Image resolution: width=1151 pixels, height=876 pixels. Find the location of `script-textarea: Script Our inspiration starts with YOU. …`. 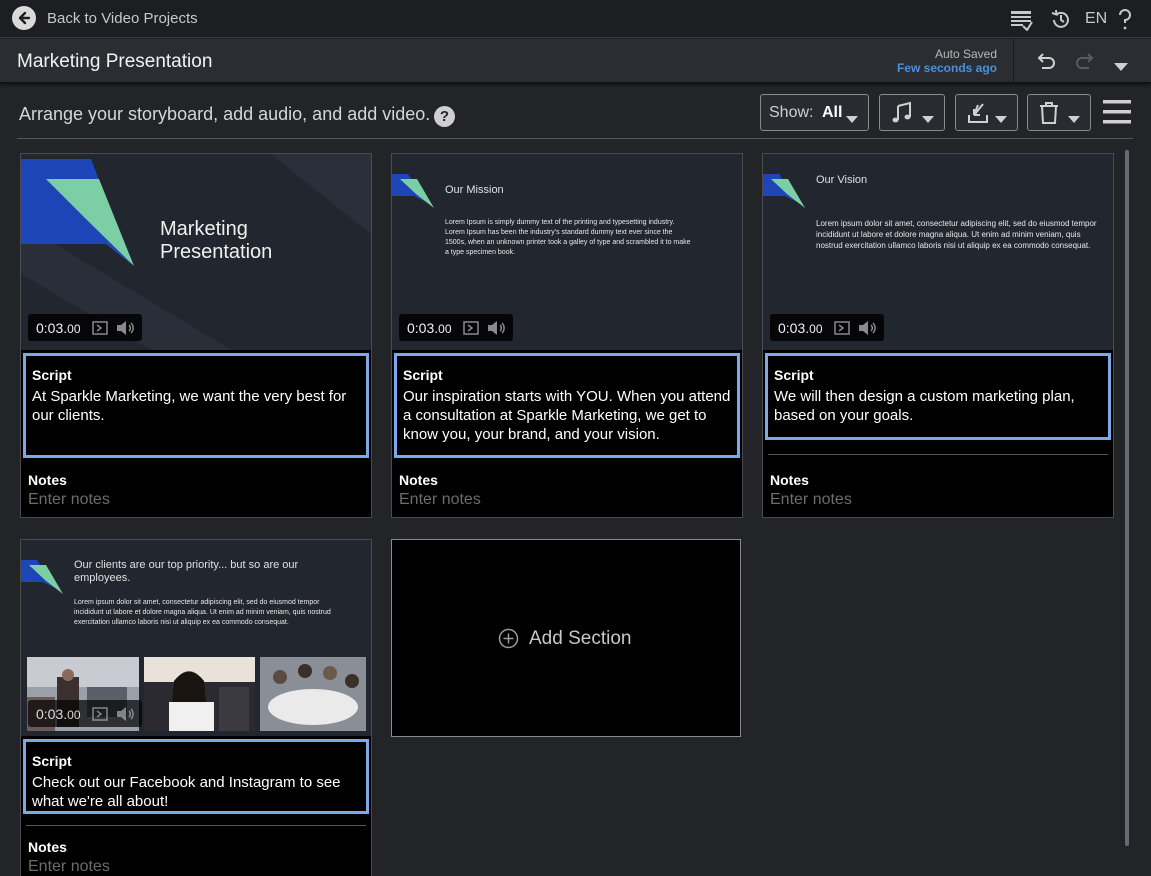

script-textarea: Script Our inspiration starts with YOU. … is located at coordinates (567, 405).